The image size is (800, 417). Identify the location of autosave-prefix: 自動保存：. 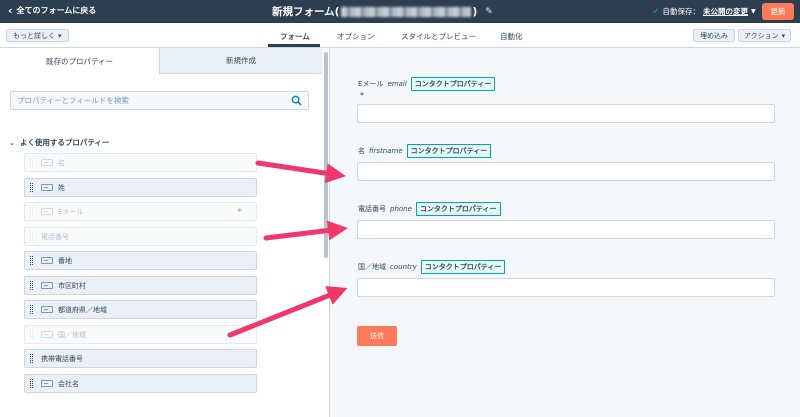
(681, 11).